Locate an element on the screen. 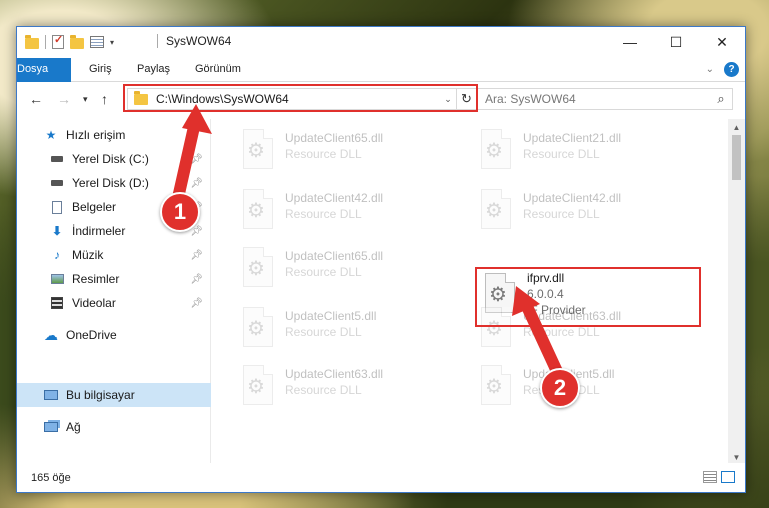 This screenshot has width=769, height=508. view-buttons is located at coordinates (719, 477).